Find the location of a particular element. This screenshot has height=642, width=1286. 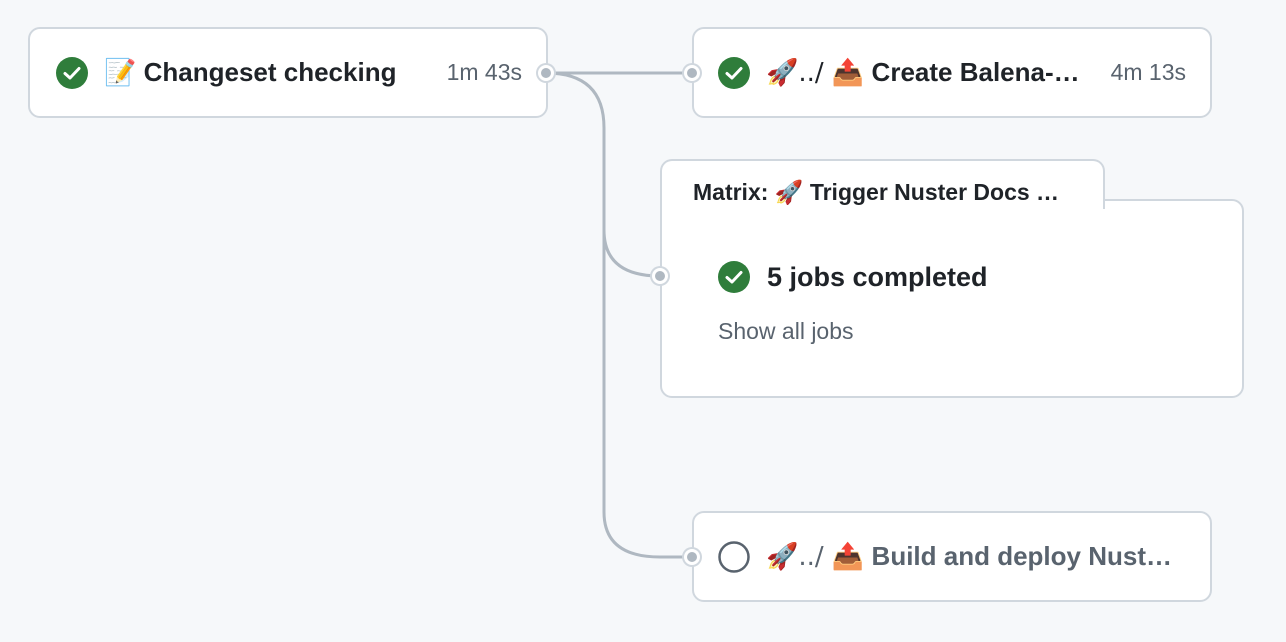

job-card-changeset-checking: 📝 Changeset checking 1m 43s is located at coordinates (288, 72).